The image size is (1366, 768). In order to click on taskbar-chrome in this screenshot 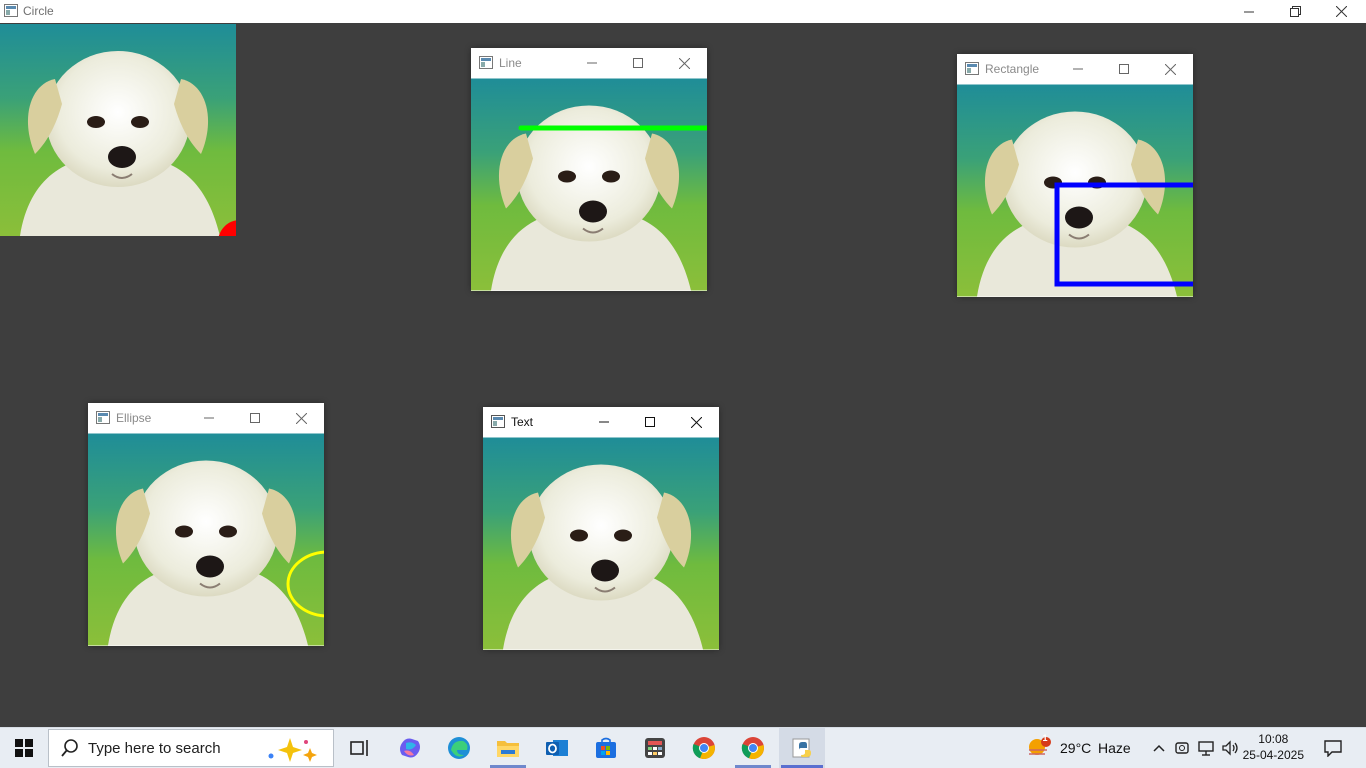, I will do `click(704, 748)`.